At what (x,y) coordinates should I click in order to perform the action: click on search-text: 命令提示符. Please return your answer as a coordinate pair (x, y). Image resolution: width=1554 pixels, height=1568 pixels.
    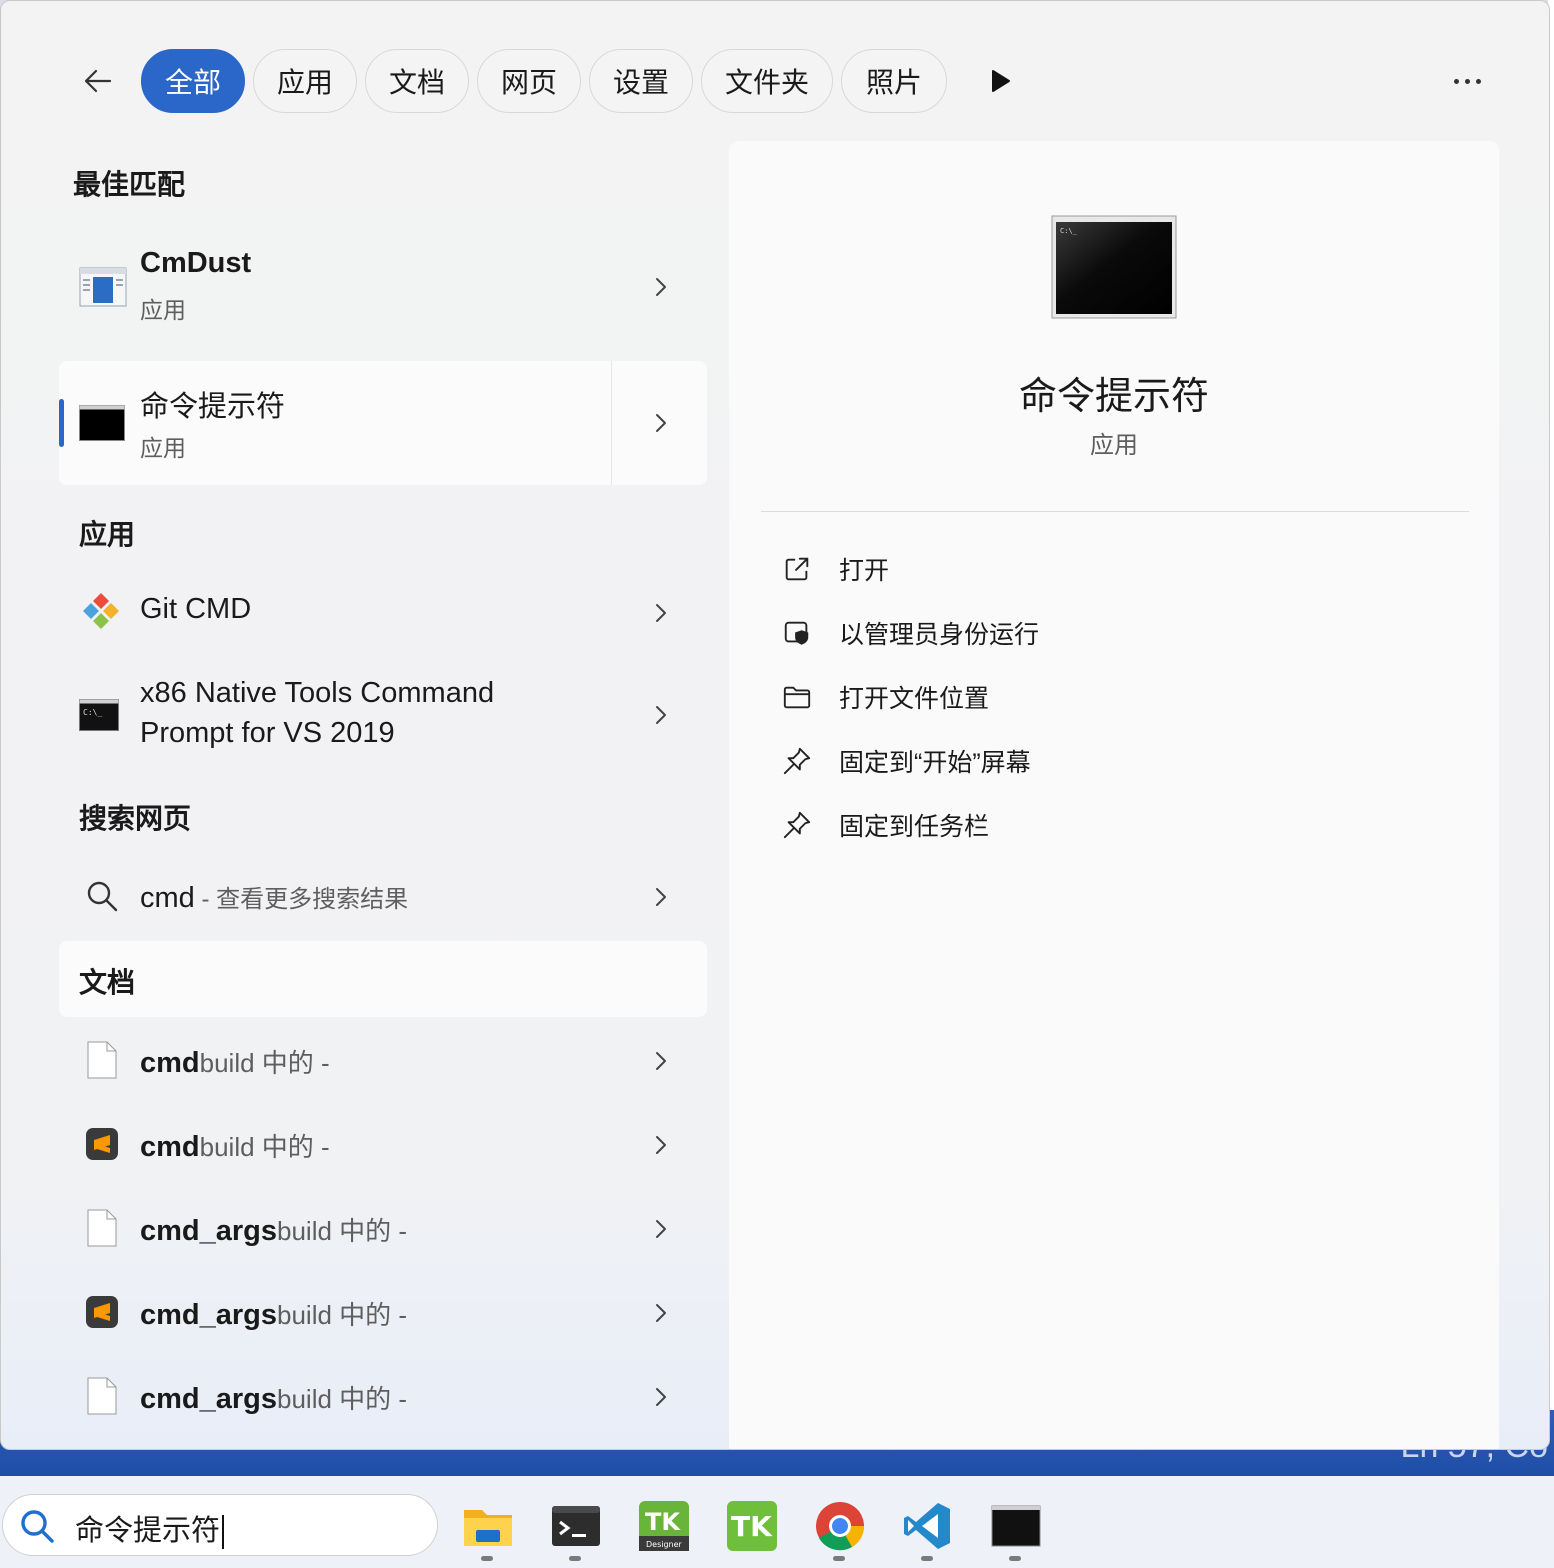
    Looking at the image, I should click on (150, 1528).